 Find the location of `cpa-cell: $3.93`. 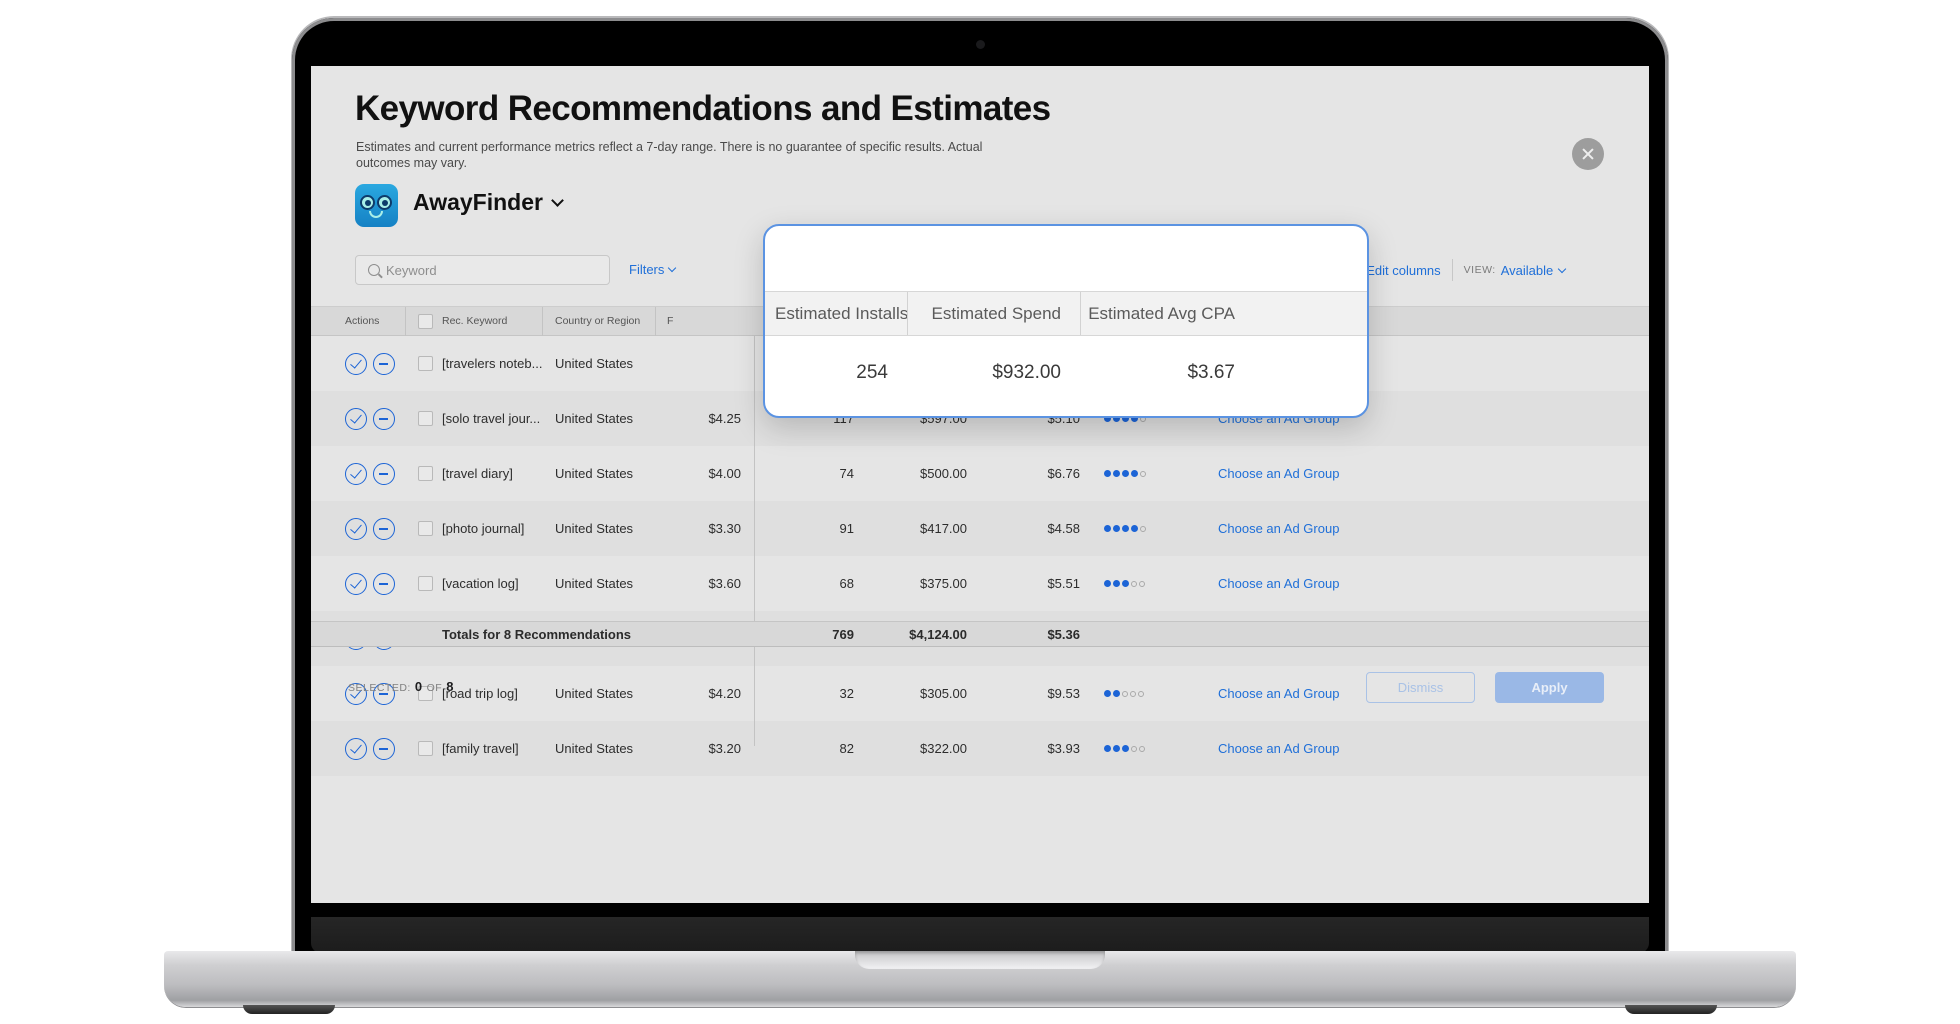

cpa-cell: $3.93 is located at coordinates (1063, 748).